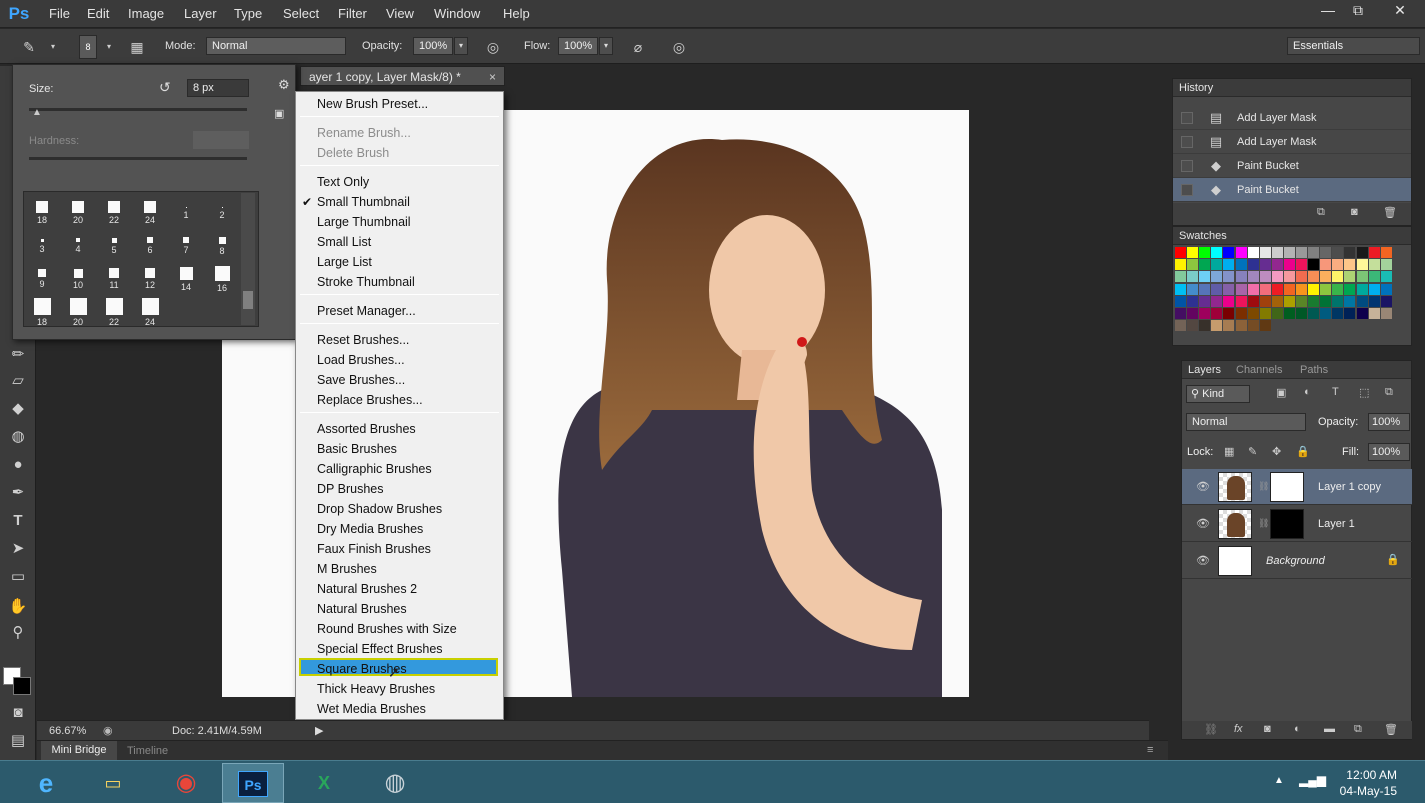 This screenshot has width=1425, height=803. What do you see at coordinates (18, 521) in the screenshot?
I see `type-tool-icon: T` at bounding box center [18, 521].